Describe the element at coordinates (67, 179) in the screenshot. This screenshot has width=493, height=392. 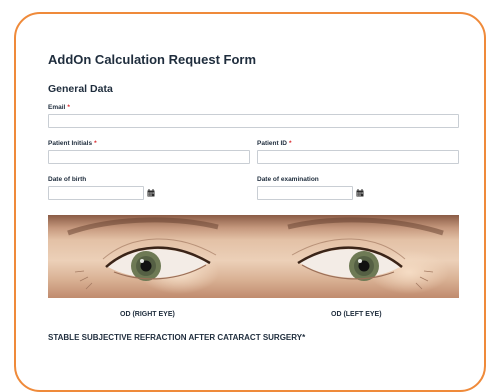
I see `date-of-birth-label: Date of birth` at that location.